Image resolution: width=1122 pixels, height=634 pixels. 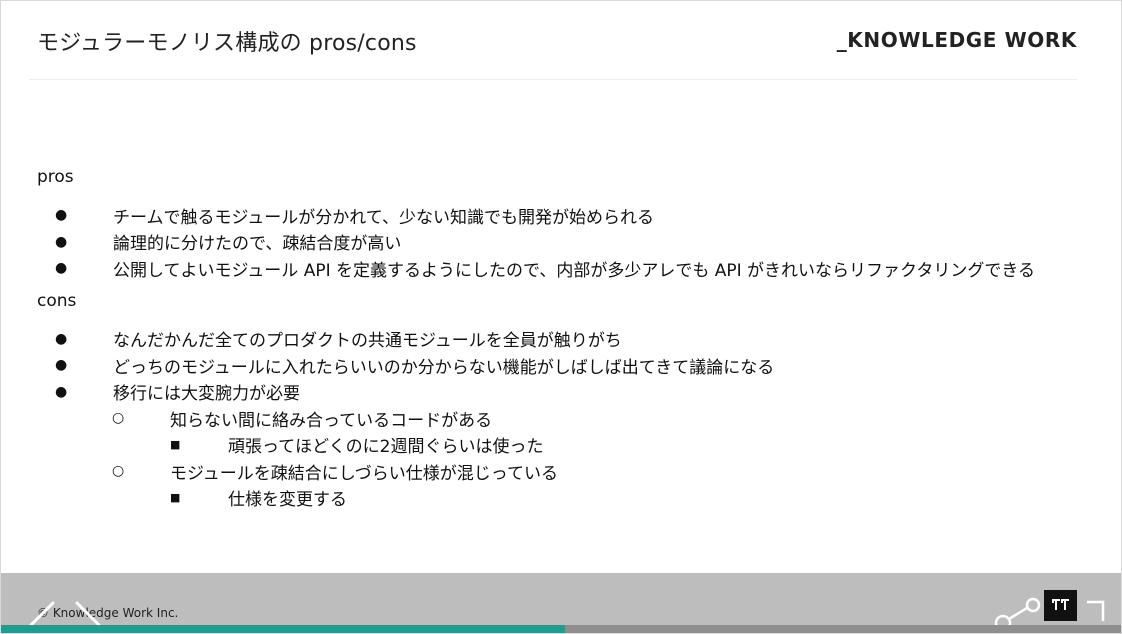 I want to click on header-divider, so click(x=553, y=79).